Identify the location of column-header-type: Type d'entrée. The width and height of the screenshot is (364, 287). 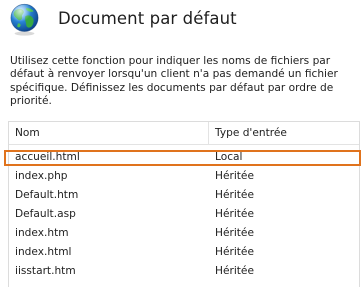
(251, 133).